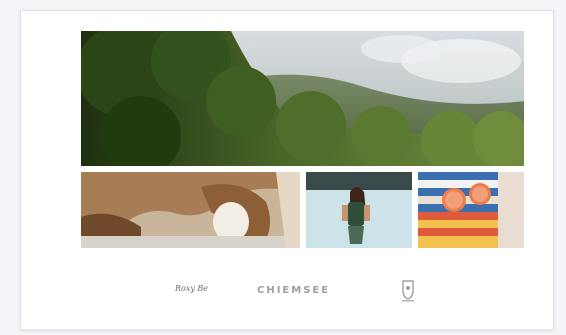 The height and width of the screenshot is (335, 566). I want to click on crest-icon, so click(408, 291).